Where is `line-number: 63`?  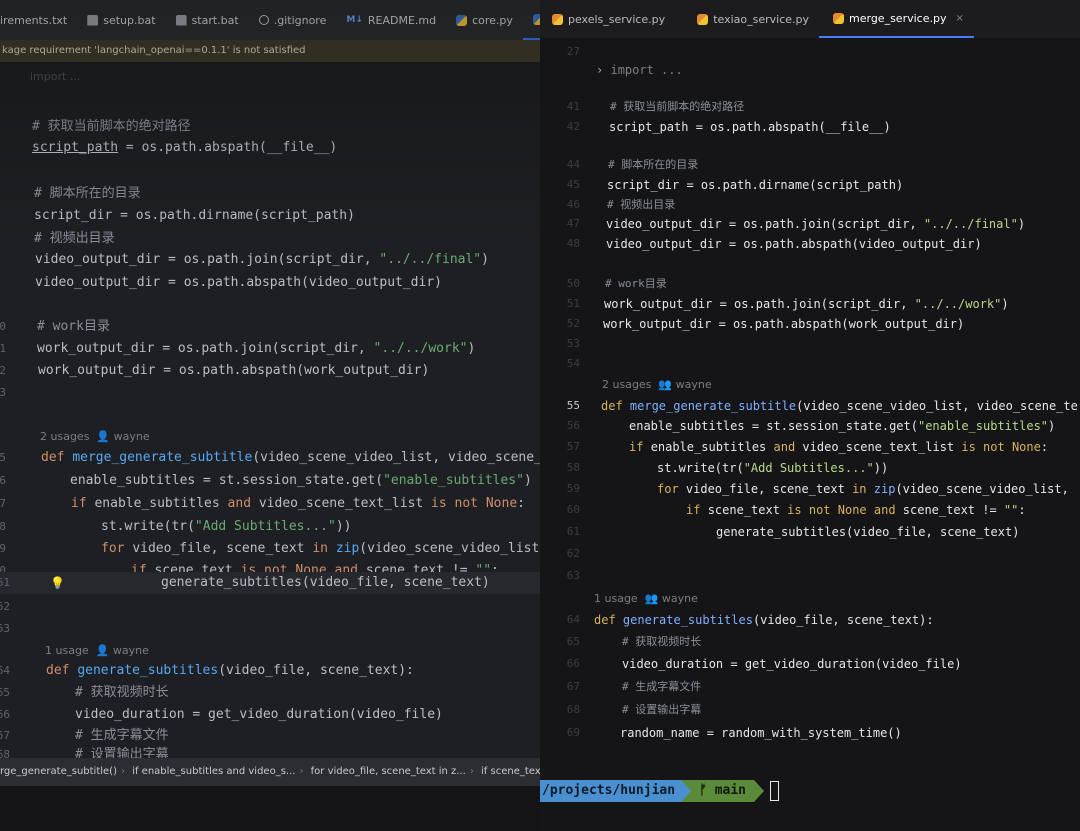 line-number: 63 is located at coordinates (573, 575).